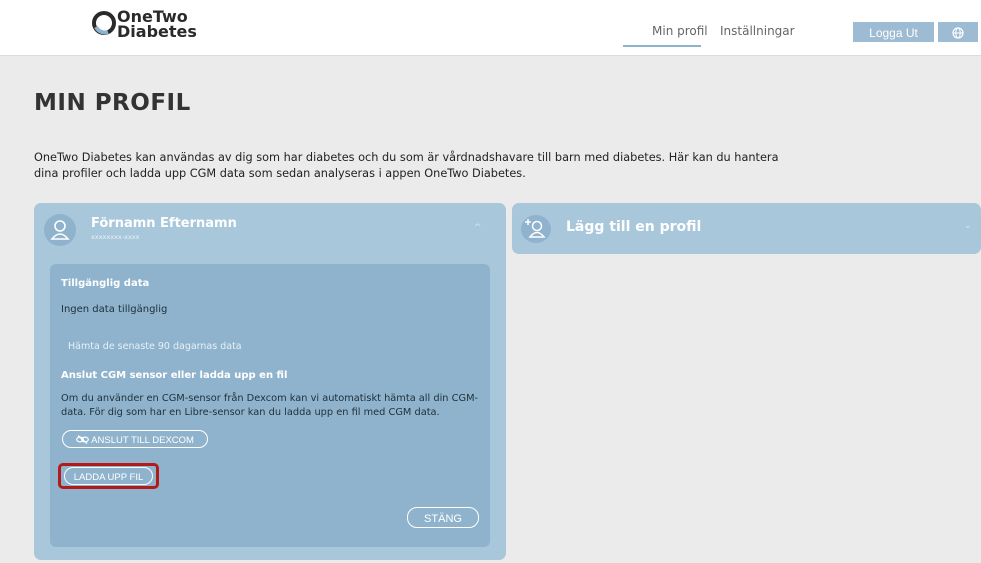 This screenshot has width=981, height=563. What do you see at coordinates (104, 23) in the screenshot?
I see `logo-icon` at bounding box center [104, 23].